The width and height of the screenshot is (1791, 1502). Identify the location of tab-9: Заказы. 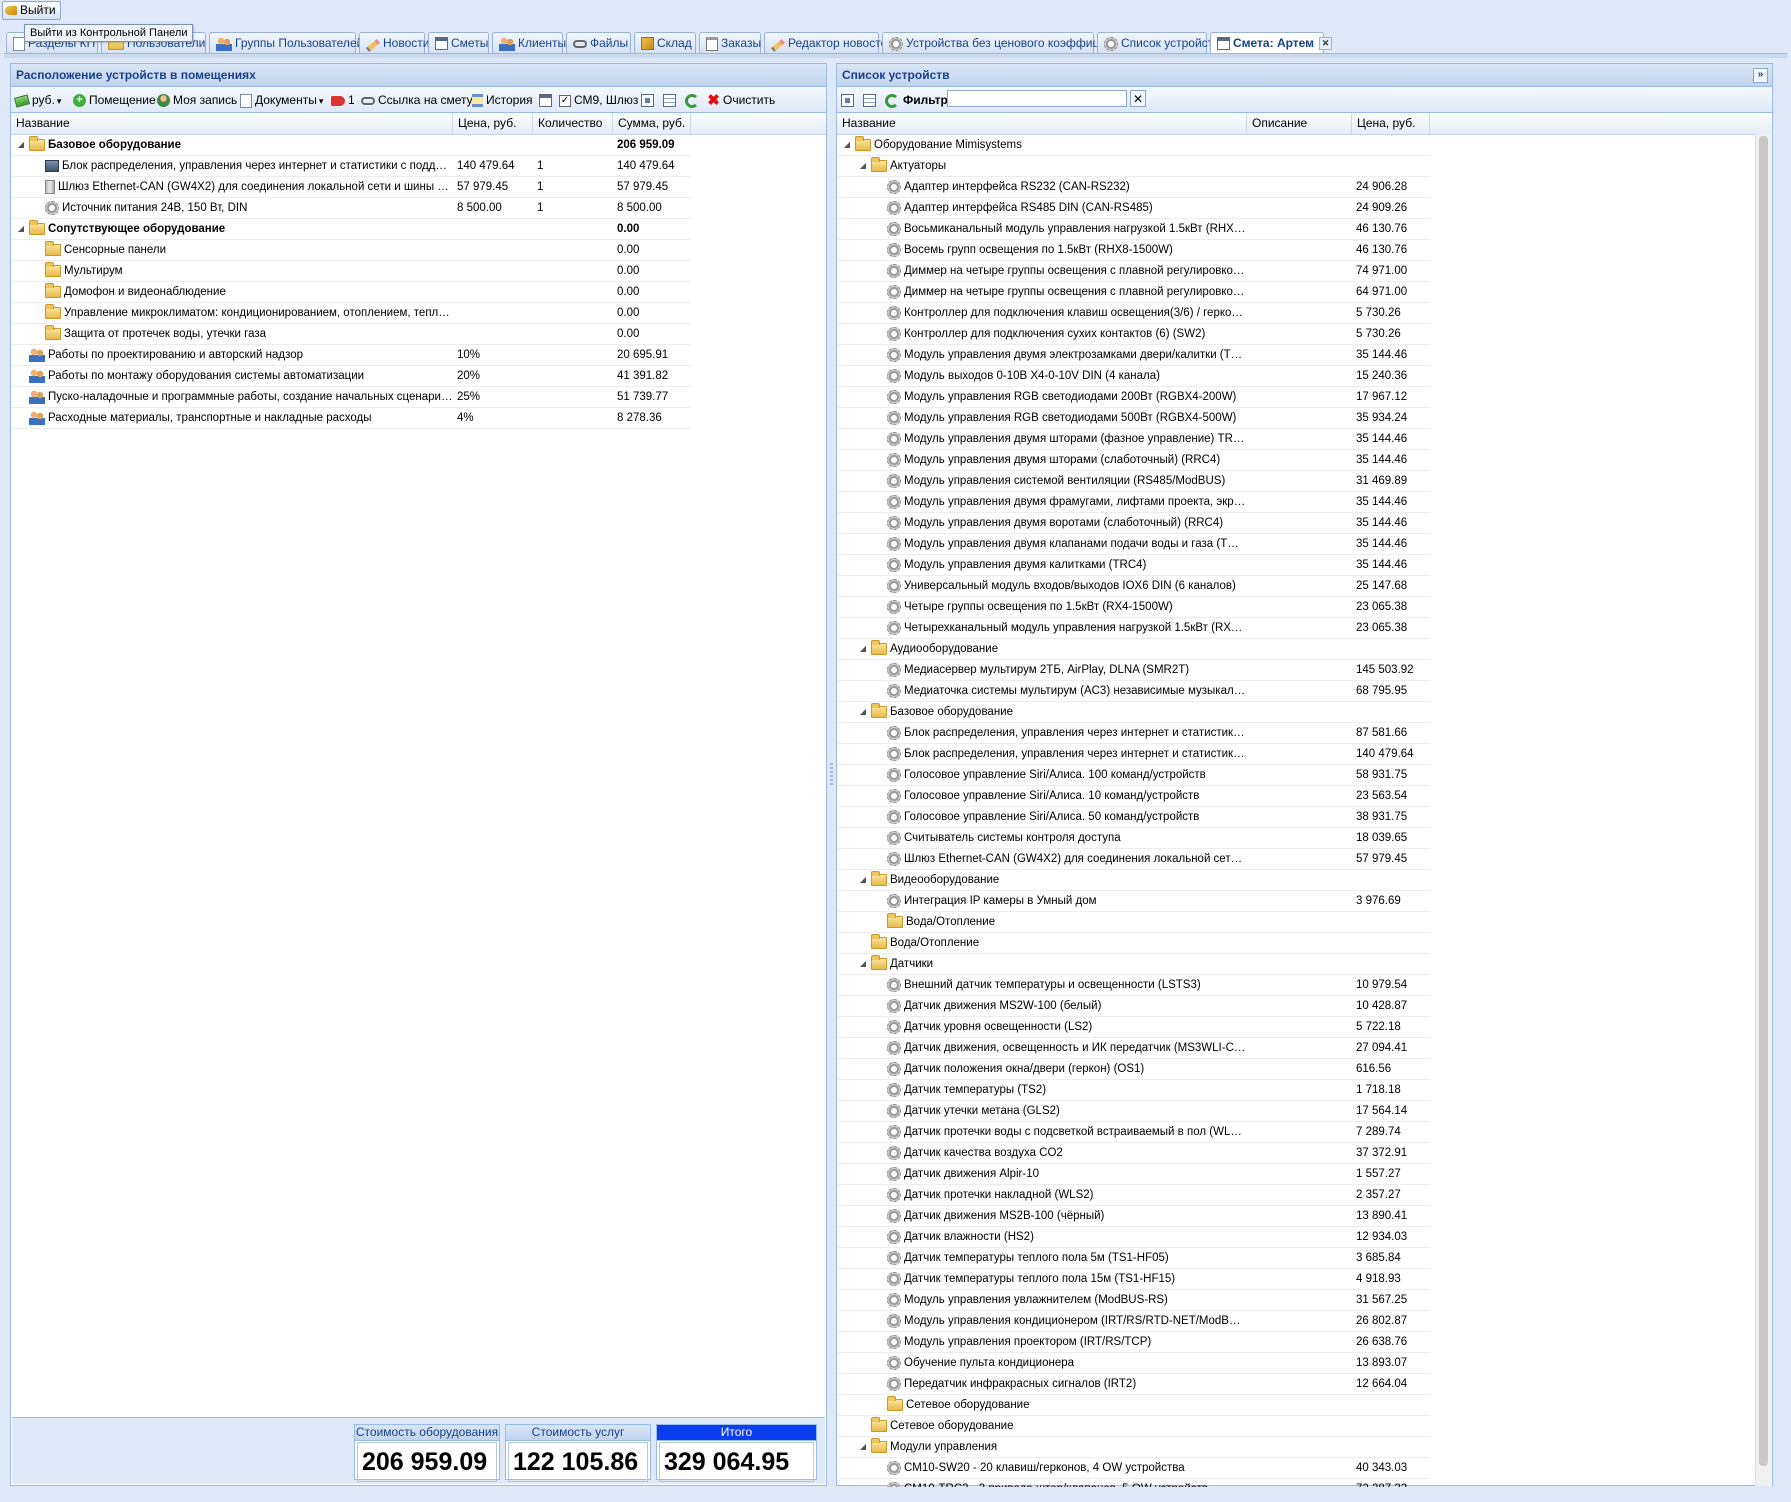
(730, 42).